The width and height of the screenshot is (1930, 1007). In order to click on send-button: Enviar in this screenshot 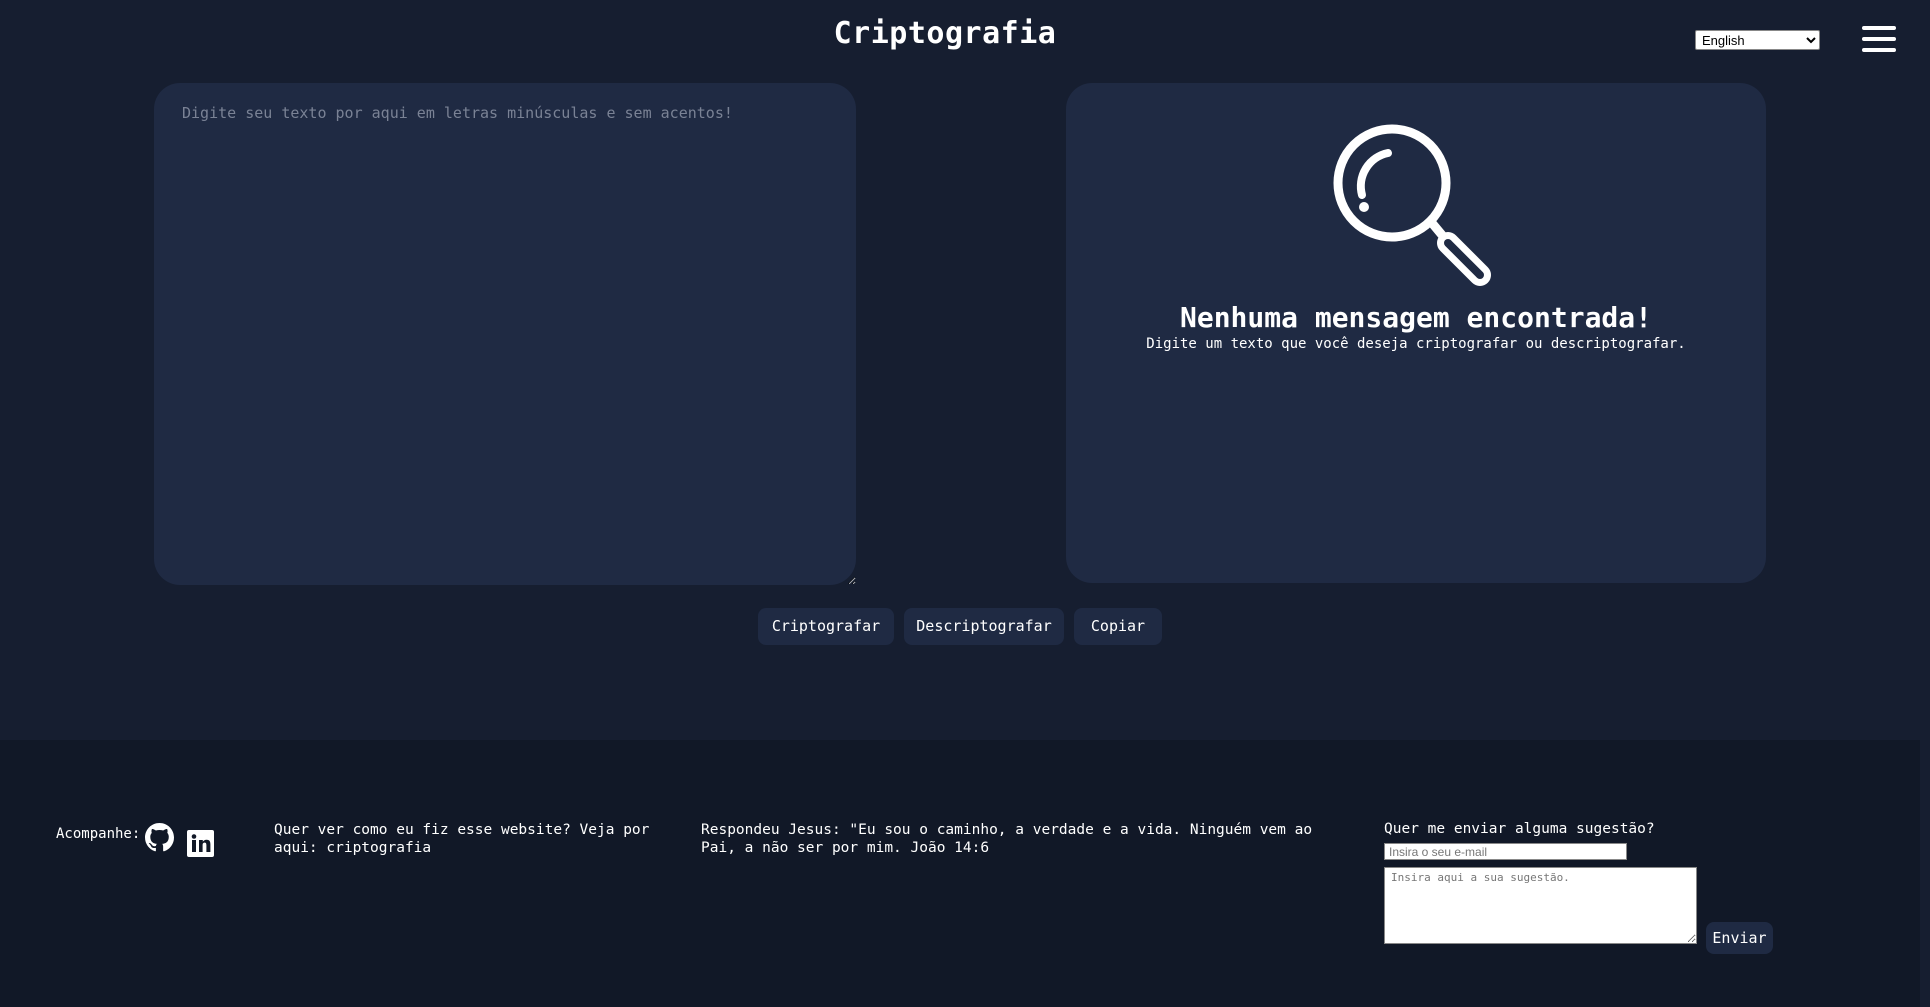, I will do `click(1739, 938)`.